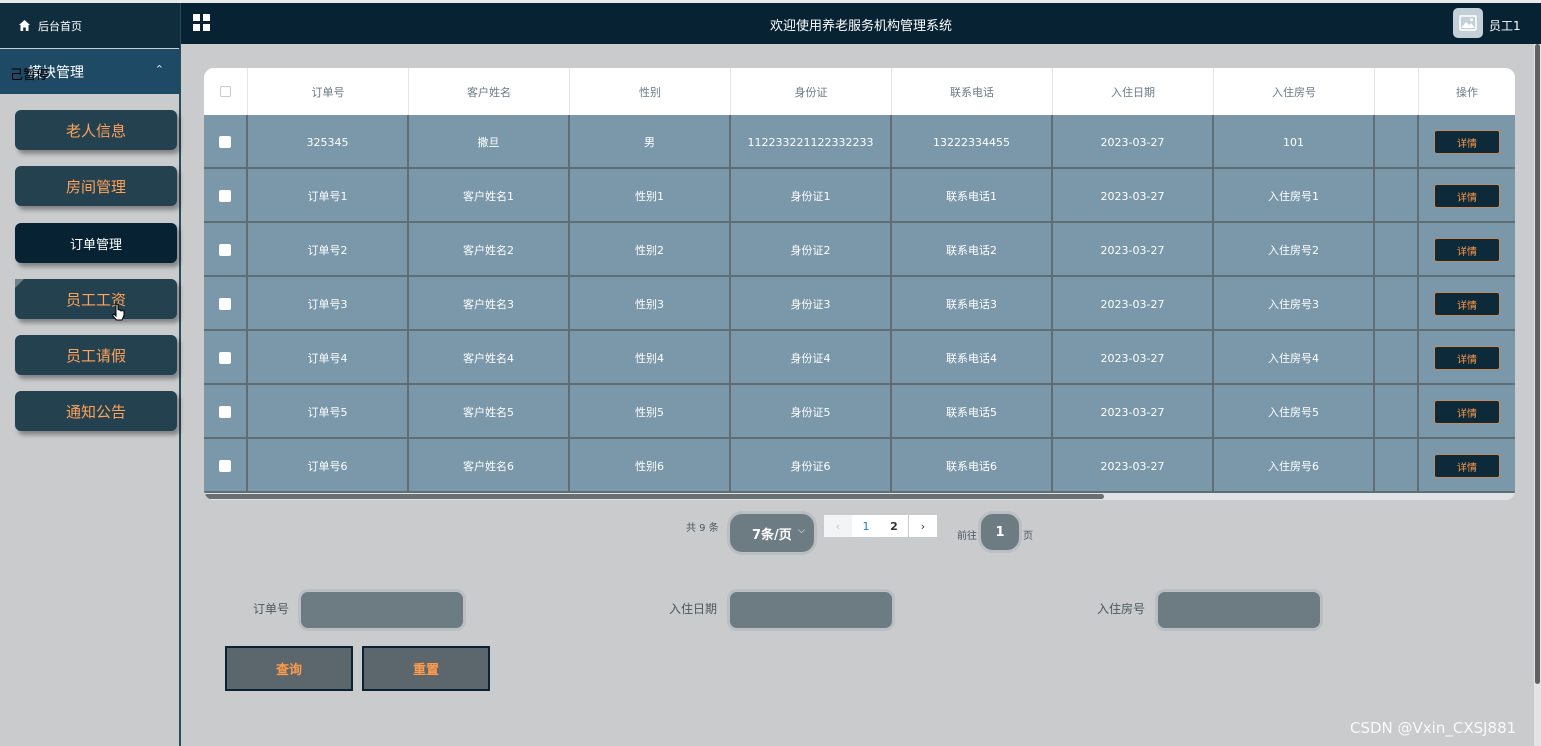 This screenshot has height=746, width=1541. I want to click on table-cell: 入住房号5, so click(1294, 412).